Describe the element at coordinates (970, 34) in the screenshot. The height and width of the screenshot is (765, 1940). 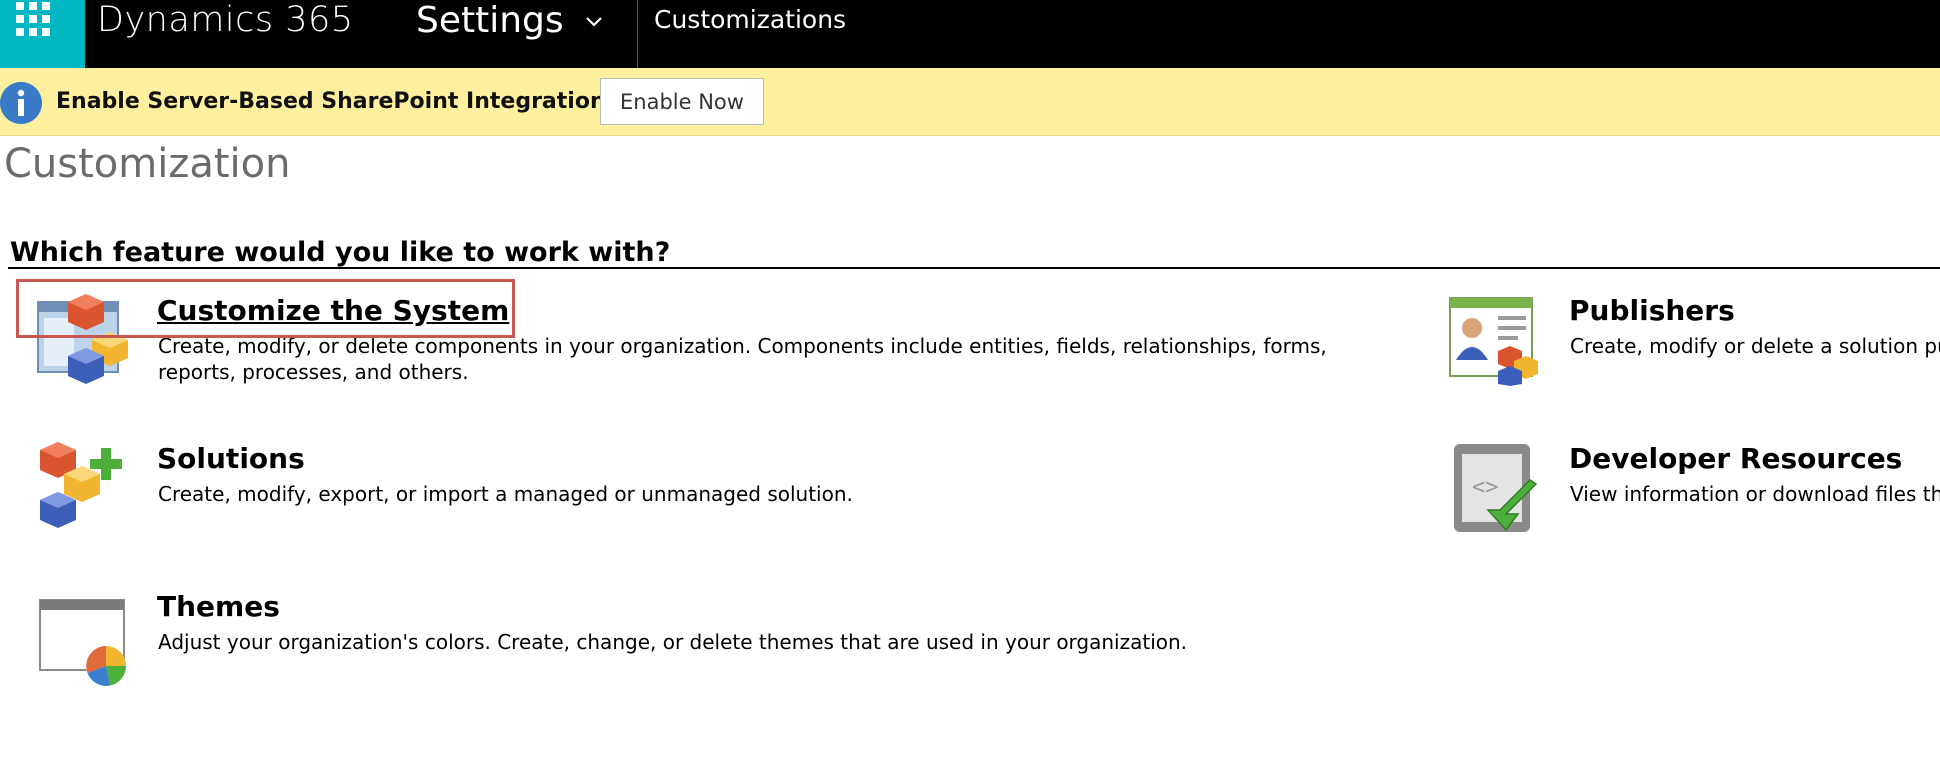
I see `top-navigation-bar: Dynamics 365 Settings Customizations` at that location.